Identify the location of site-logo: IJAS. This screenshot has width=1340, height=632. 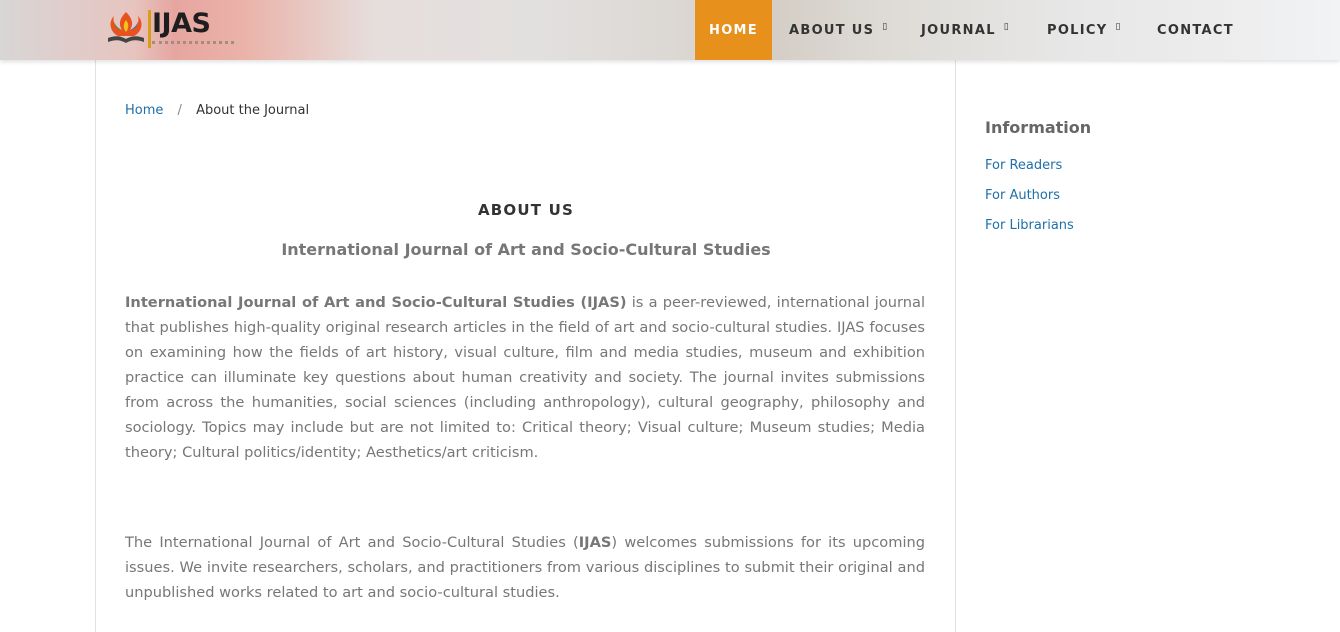
(169, 29).